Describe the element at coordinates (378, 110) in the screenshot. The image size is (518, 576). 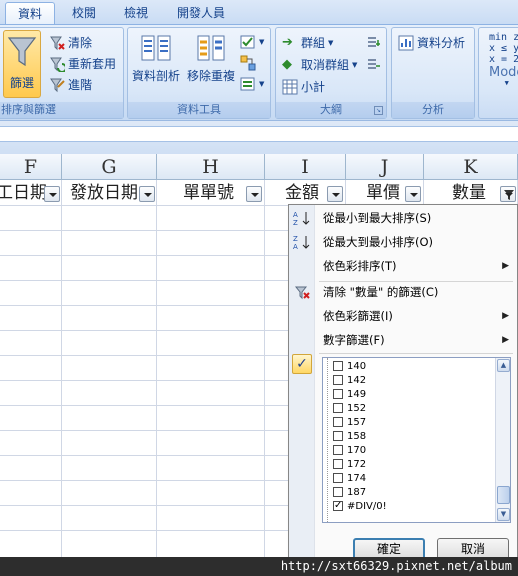
I see `outline-dialog-launcher: ↘` at that location.